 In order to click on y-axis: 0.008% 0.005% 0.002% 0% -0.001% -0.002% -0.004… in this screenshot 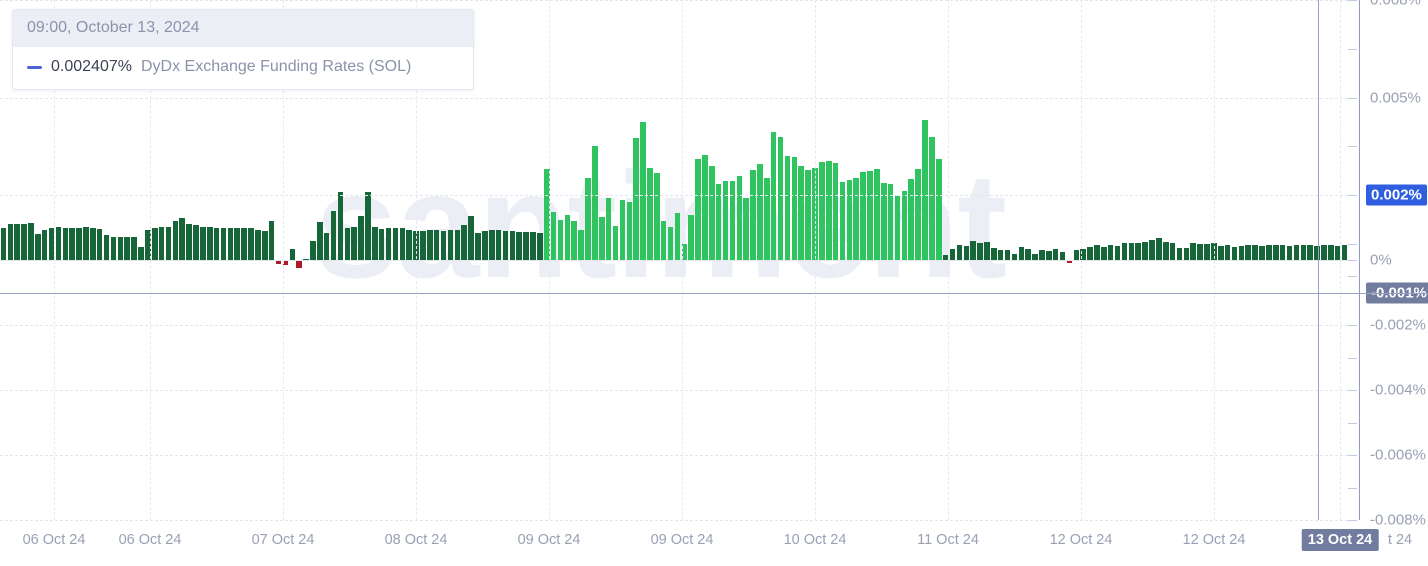, I will do `click(1379, 283)`.